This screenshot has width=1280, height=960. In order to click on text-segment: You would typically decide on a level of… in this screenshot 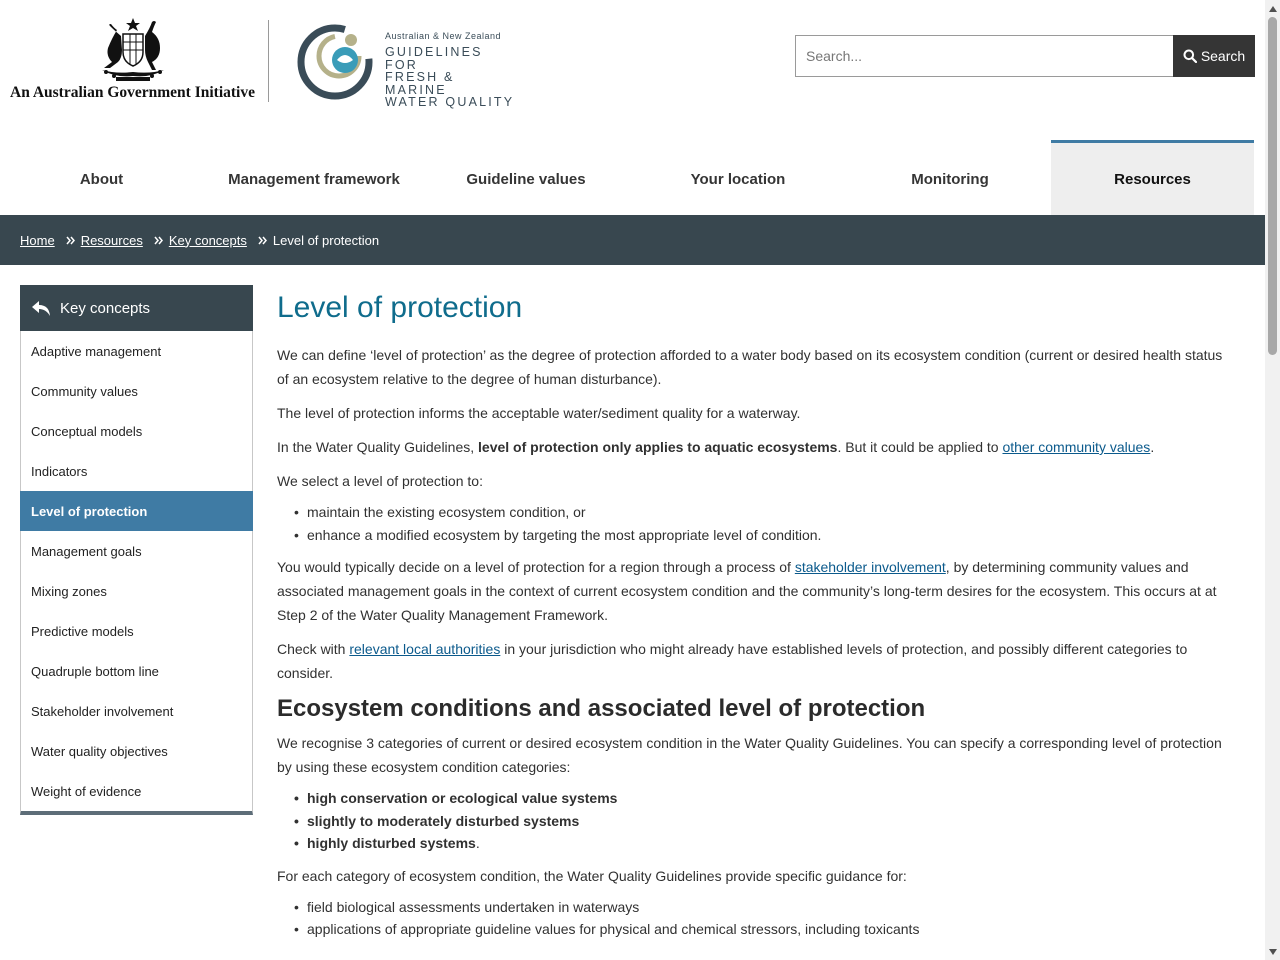, I will do `click(536, 567)`.